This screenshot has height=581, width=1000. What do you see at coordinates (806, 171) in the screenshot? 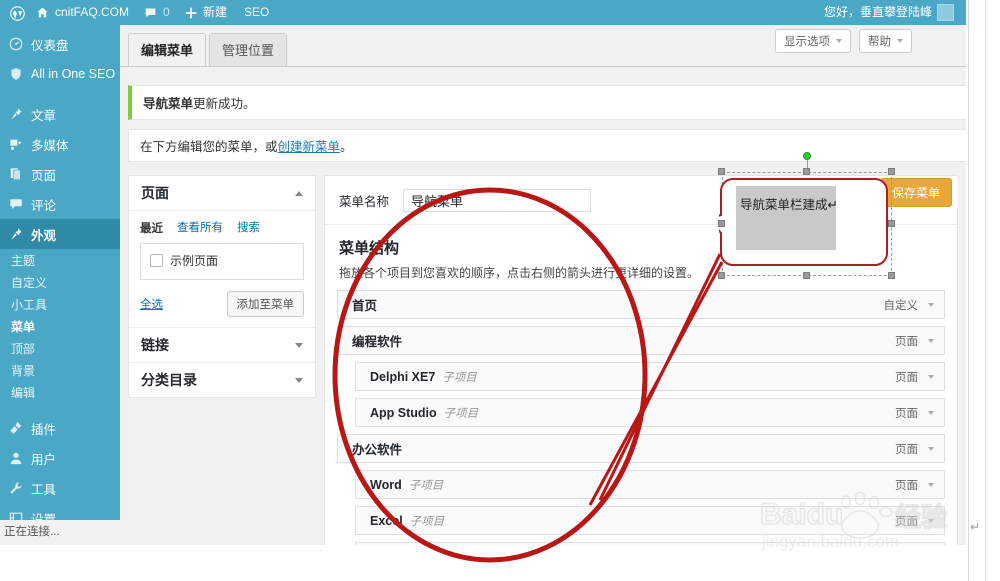
I see `resize-handle-n` at bounding box center [806, 171].